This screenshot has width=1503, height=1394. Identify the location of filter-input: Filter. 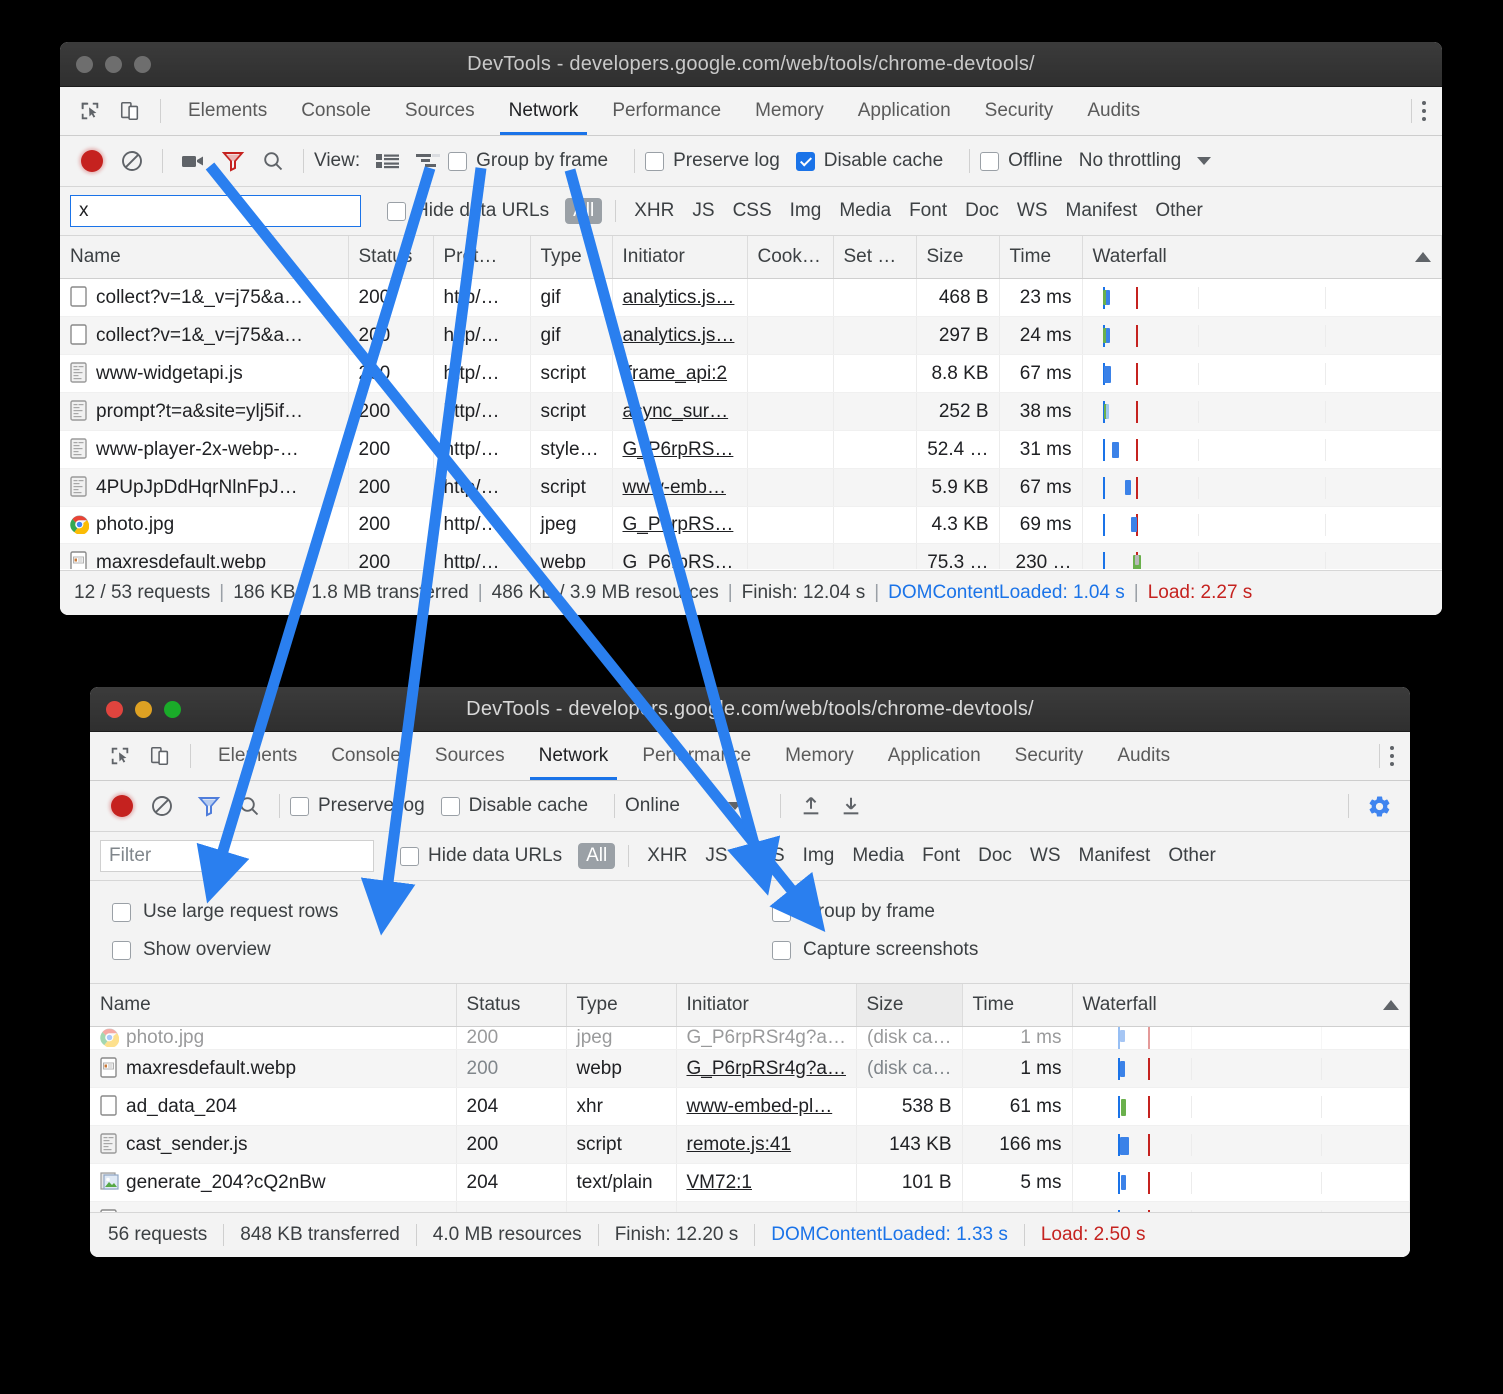
(237, 856).